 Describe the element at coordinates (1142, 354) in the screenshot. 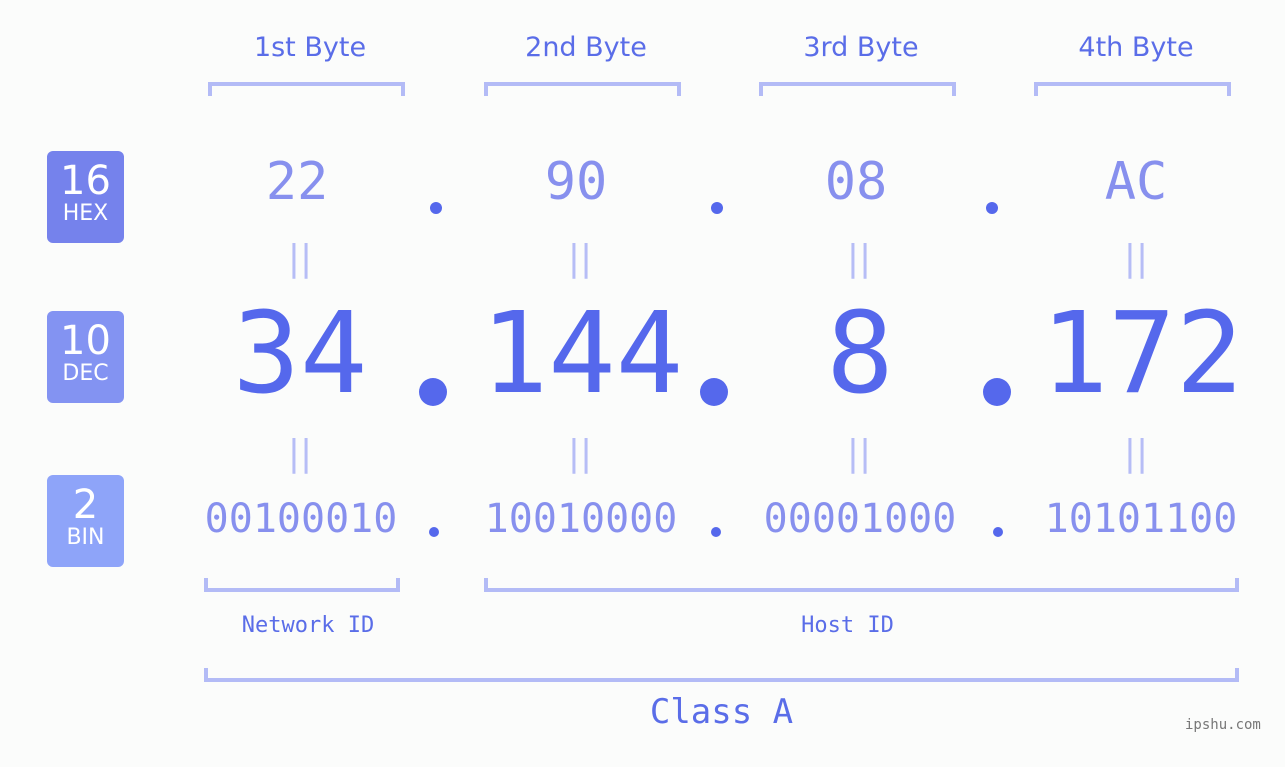

I see `dec-value-4: 172` at that location.